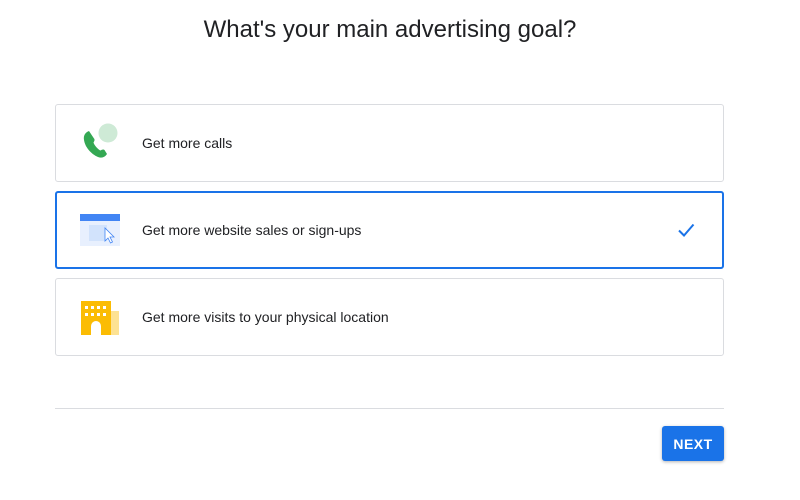 Image resolution: width=800 pixels, height=500 pixels. Describe the element at coordinates (252, 230) in the screenshot. I see `goal-option-label: Get more website sales or sign-ups` at that location.